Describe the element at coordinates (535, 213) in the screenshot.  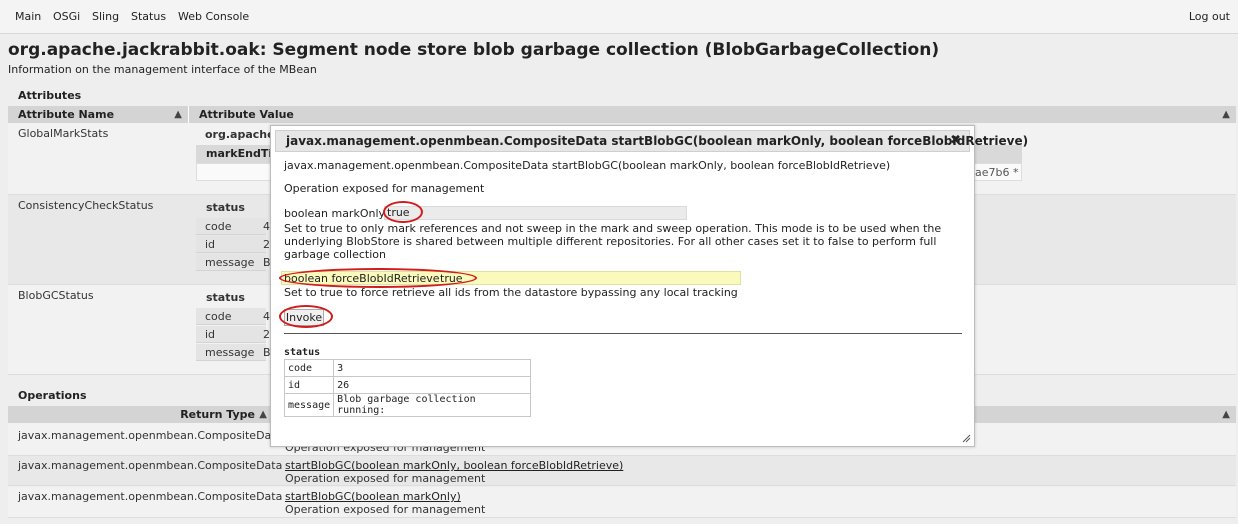
I see `mark-only-input: true` at that location.